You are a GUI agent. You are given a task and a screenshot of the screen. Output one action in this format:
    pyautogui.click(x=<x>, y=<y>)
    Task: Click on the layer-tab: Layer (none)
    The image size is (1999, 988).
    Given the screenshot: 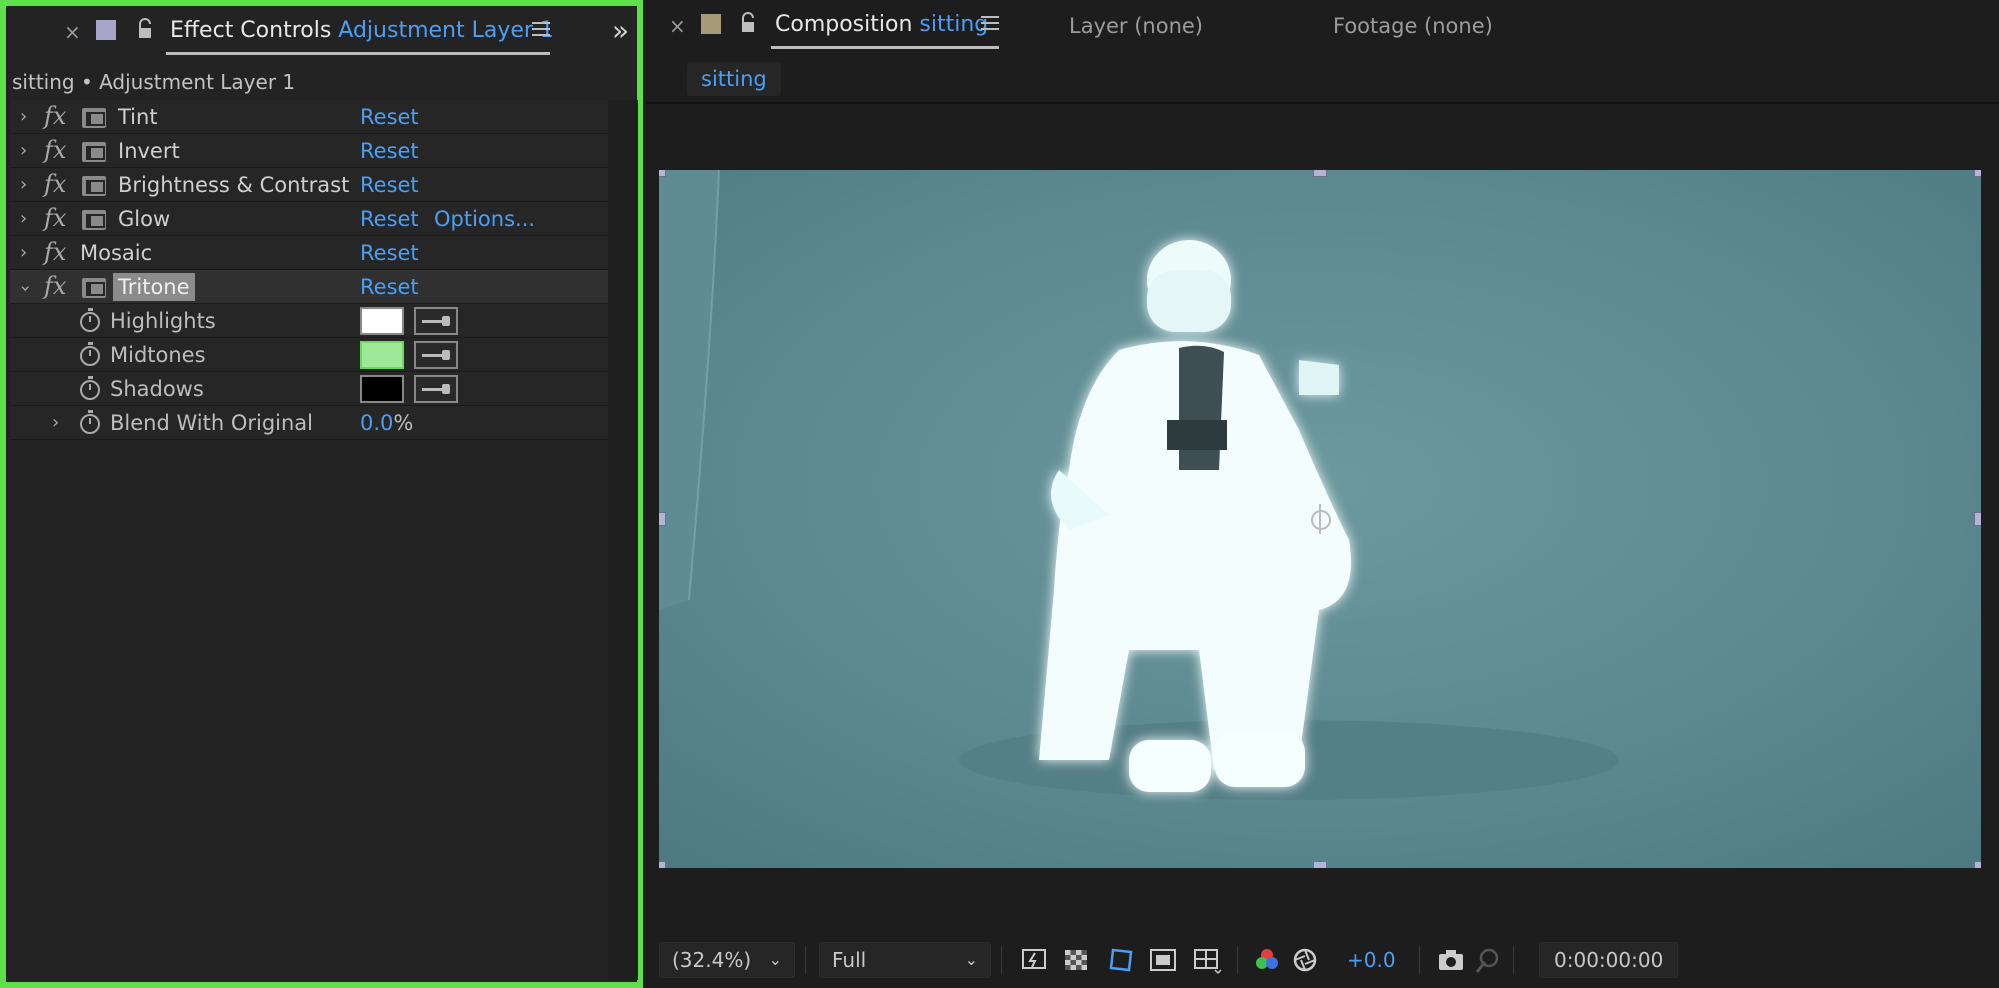 What is the action you would take?
    pyautogui.click(x=1136, y=26)
    